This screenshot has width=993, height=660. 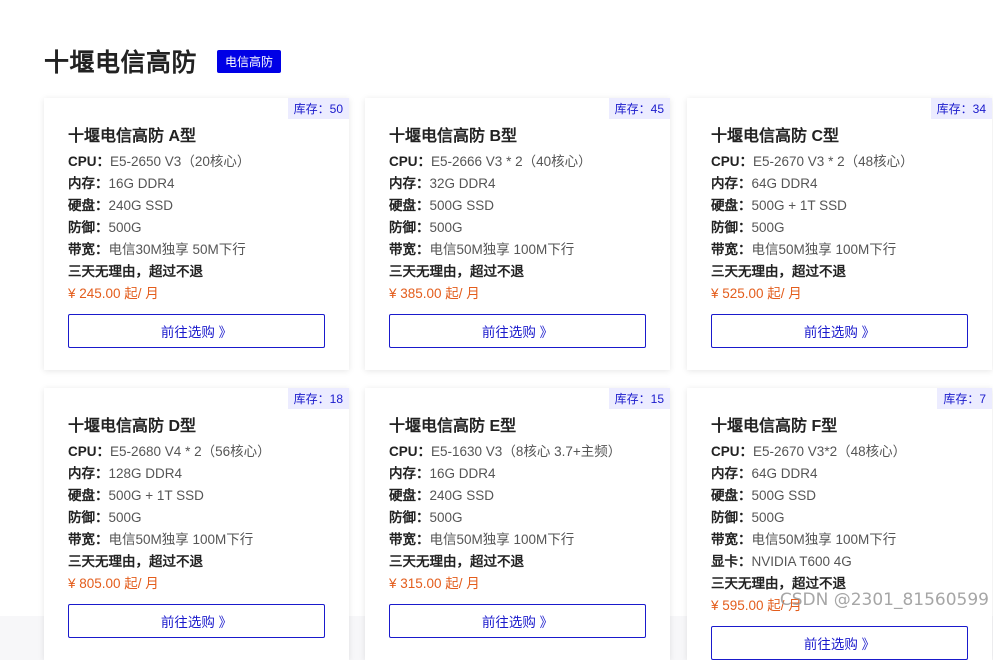 What do you see at coordinates (156, 495) in the screenshot?
I see `spec-value: 500G + 1T SSD` at bounding box center [156, 495].